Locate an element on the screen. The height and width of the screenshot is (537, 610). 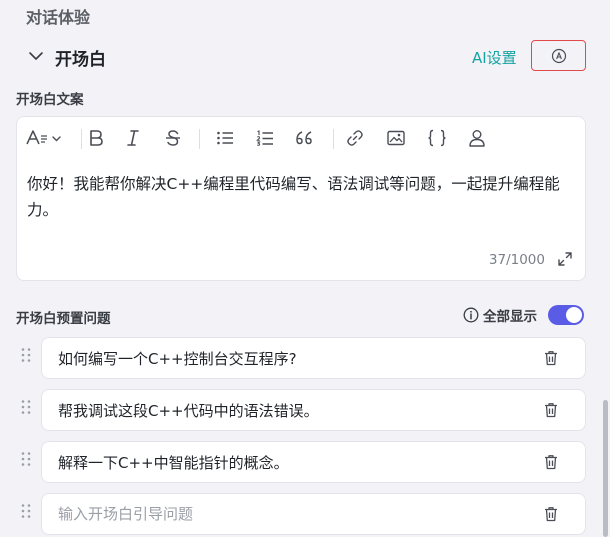
quote-button is located at coordinates (304, 138).